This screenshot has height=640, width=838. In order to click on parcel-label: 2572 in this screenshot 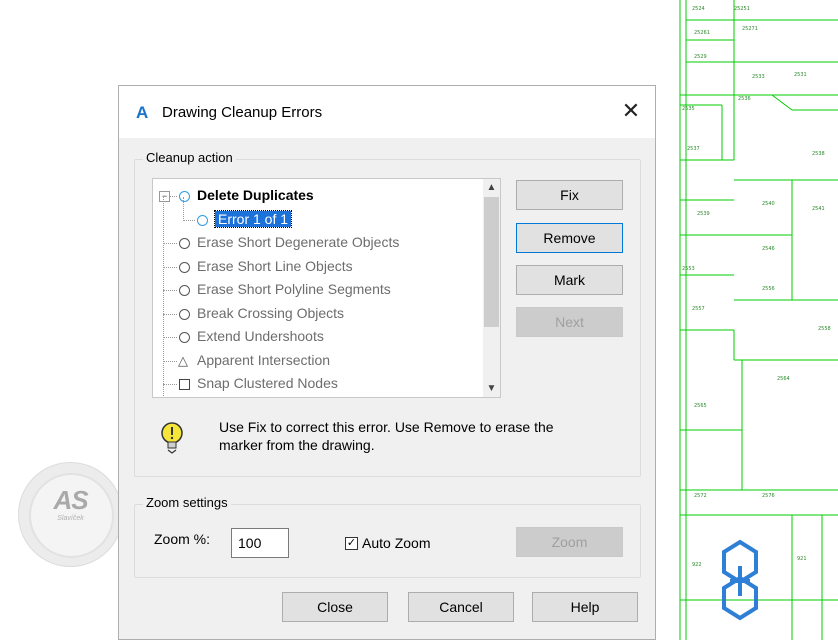, I will do `click(700, 496)`.